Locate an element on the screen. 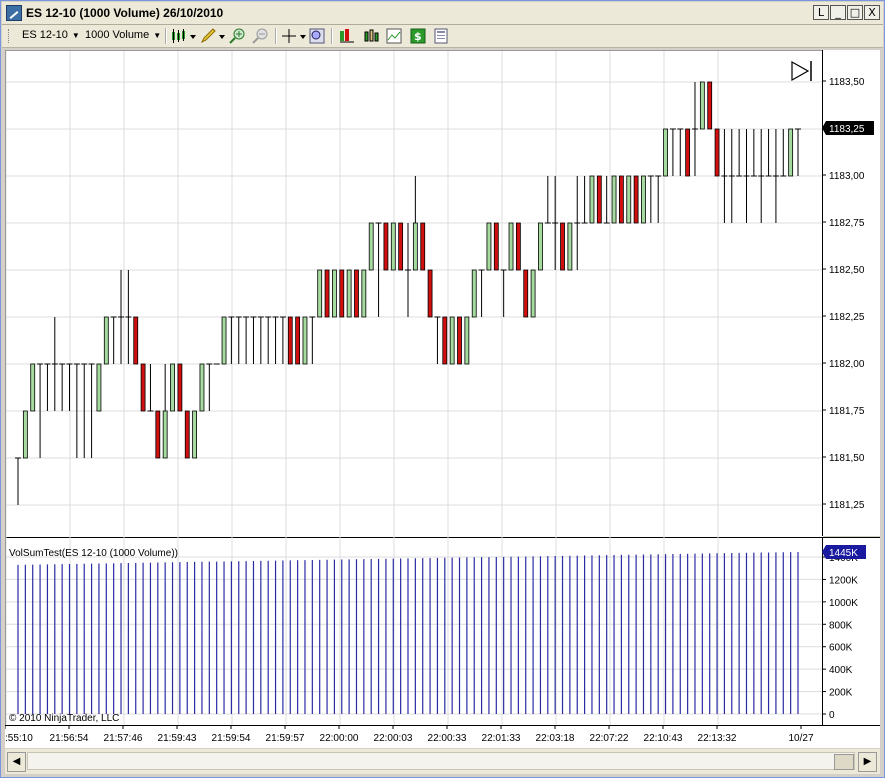 The width and height of the screenshot is (885, 778). zoom-in-icon is located at coordinates (238, 36).